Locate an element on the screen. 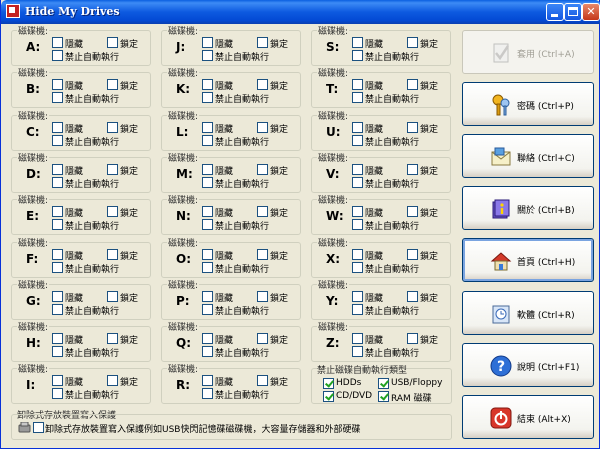  hide-checkbox-y is located at coordinates (357, 296).